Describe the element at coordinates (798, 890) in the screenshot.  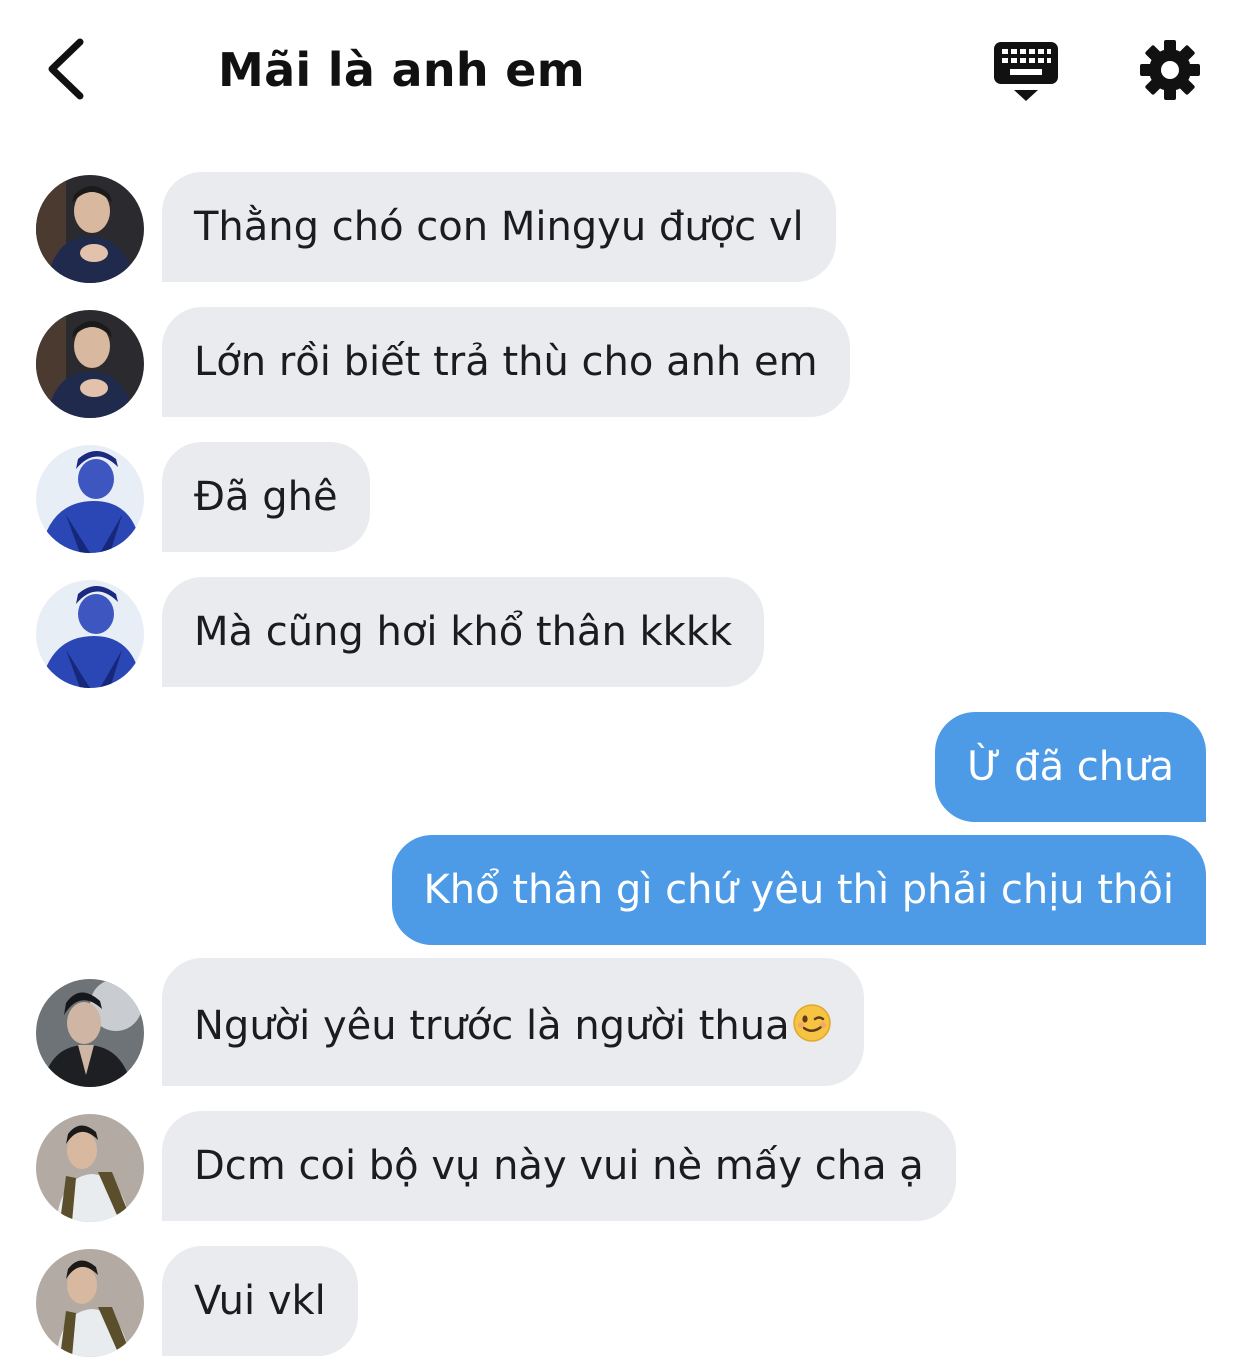
I see `message-bubble-outgoing: Khổ thân gì chứ yêu thì phải chịu thôi` at that location.